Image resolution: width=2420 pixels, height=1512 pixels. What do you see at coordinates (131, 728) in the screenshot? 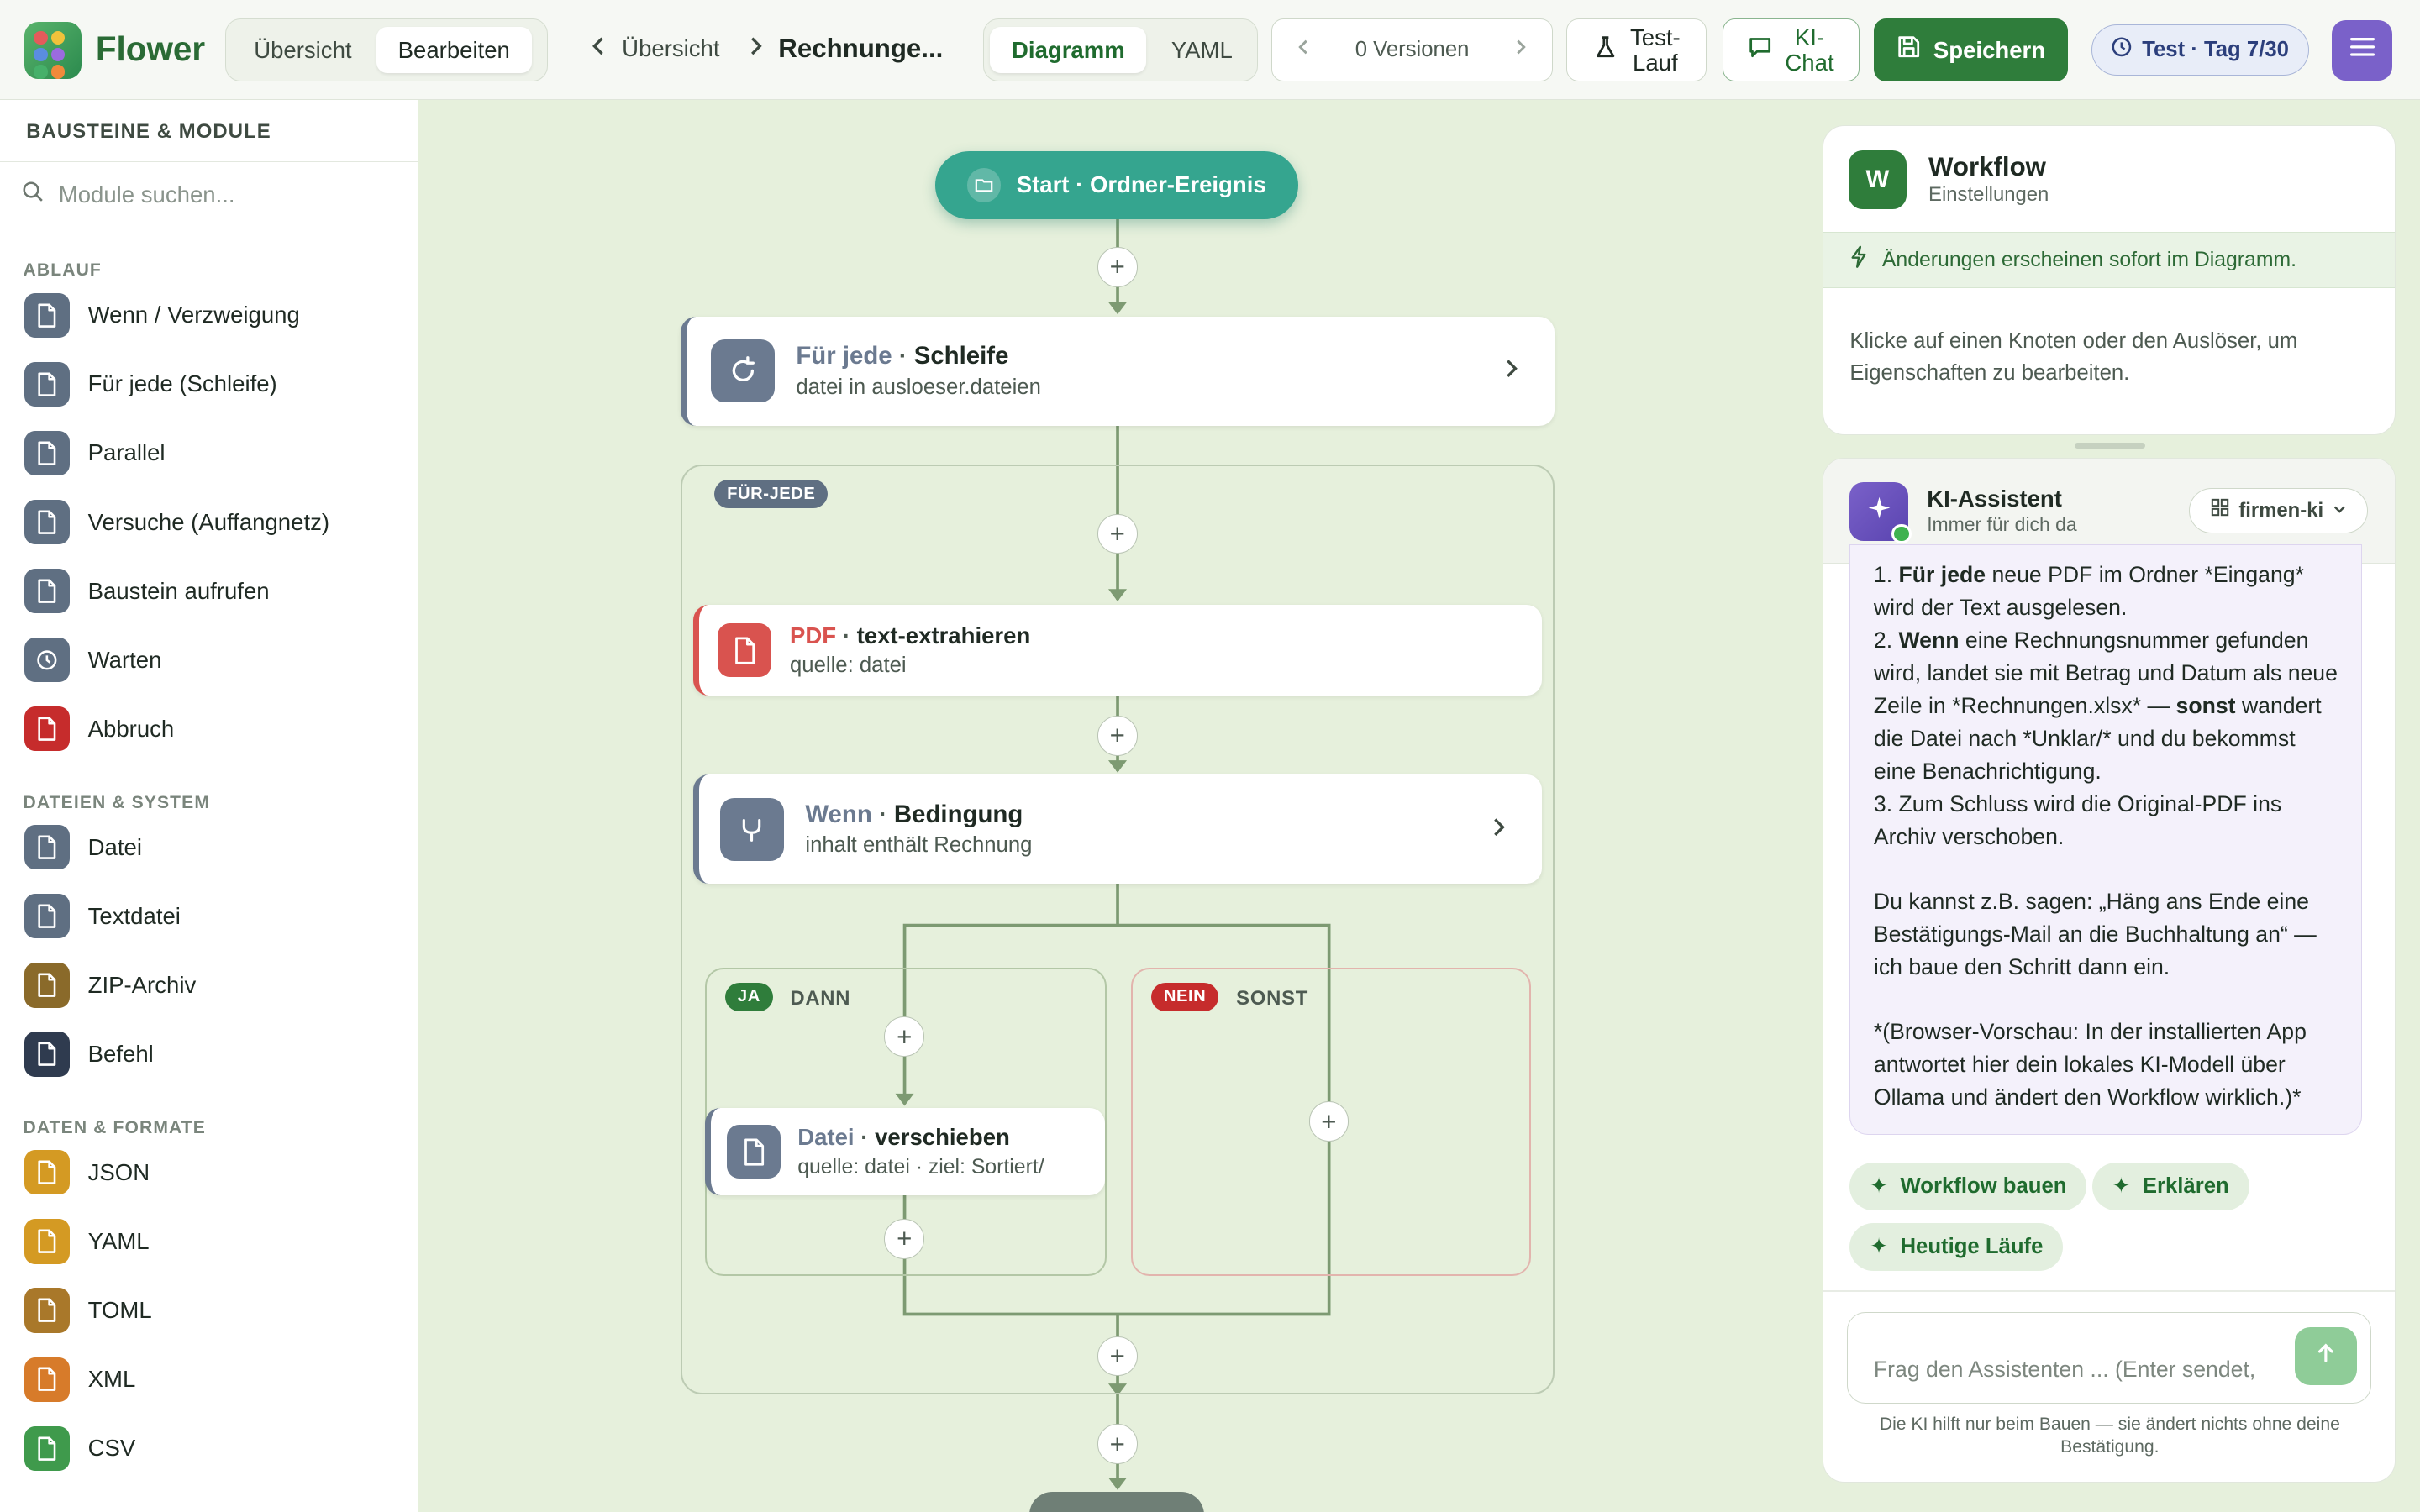
I see `sidebar-module-label: Abbruch` at bounding box center [131, 728].